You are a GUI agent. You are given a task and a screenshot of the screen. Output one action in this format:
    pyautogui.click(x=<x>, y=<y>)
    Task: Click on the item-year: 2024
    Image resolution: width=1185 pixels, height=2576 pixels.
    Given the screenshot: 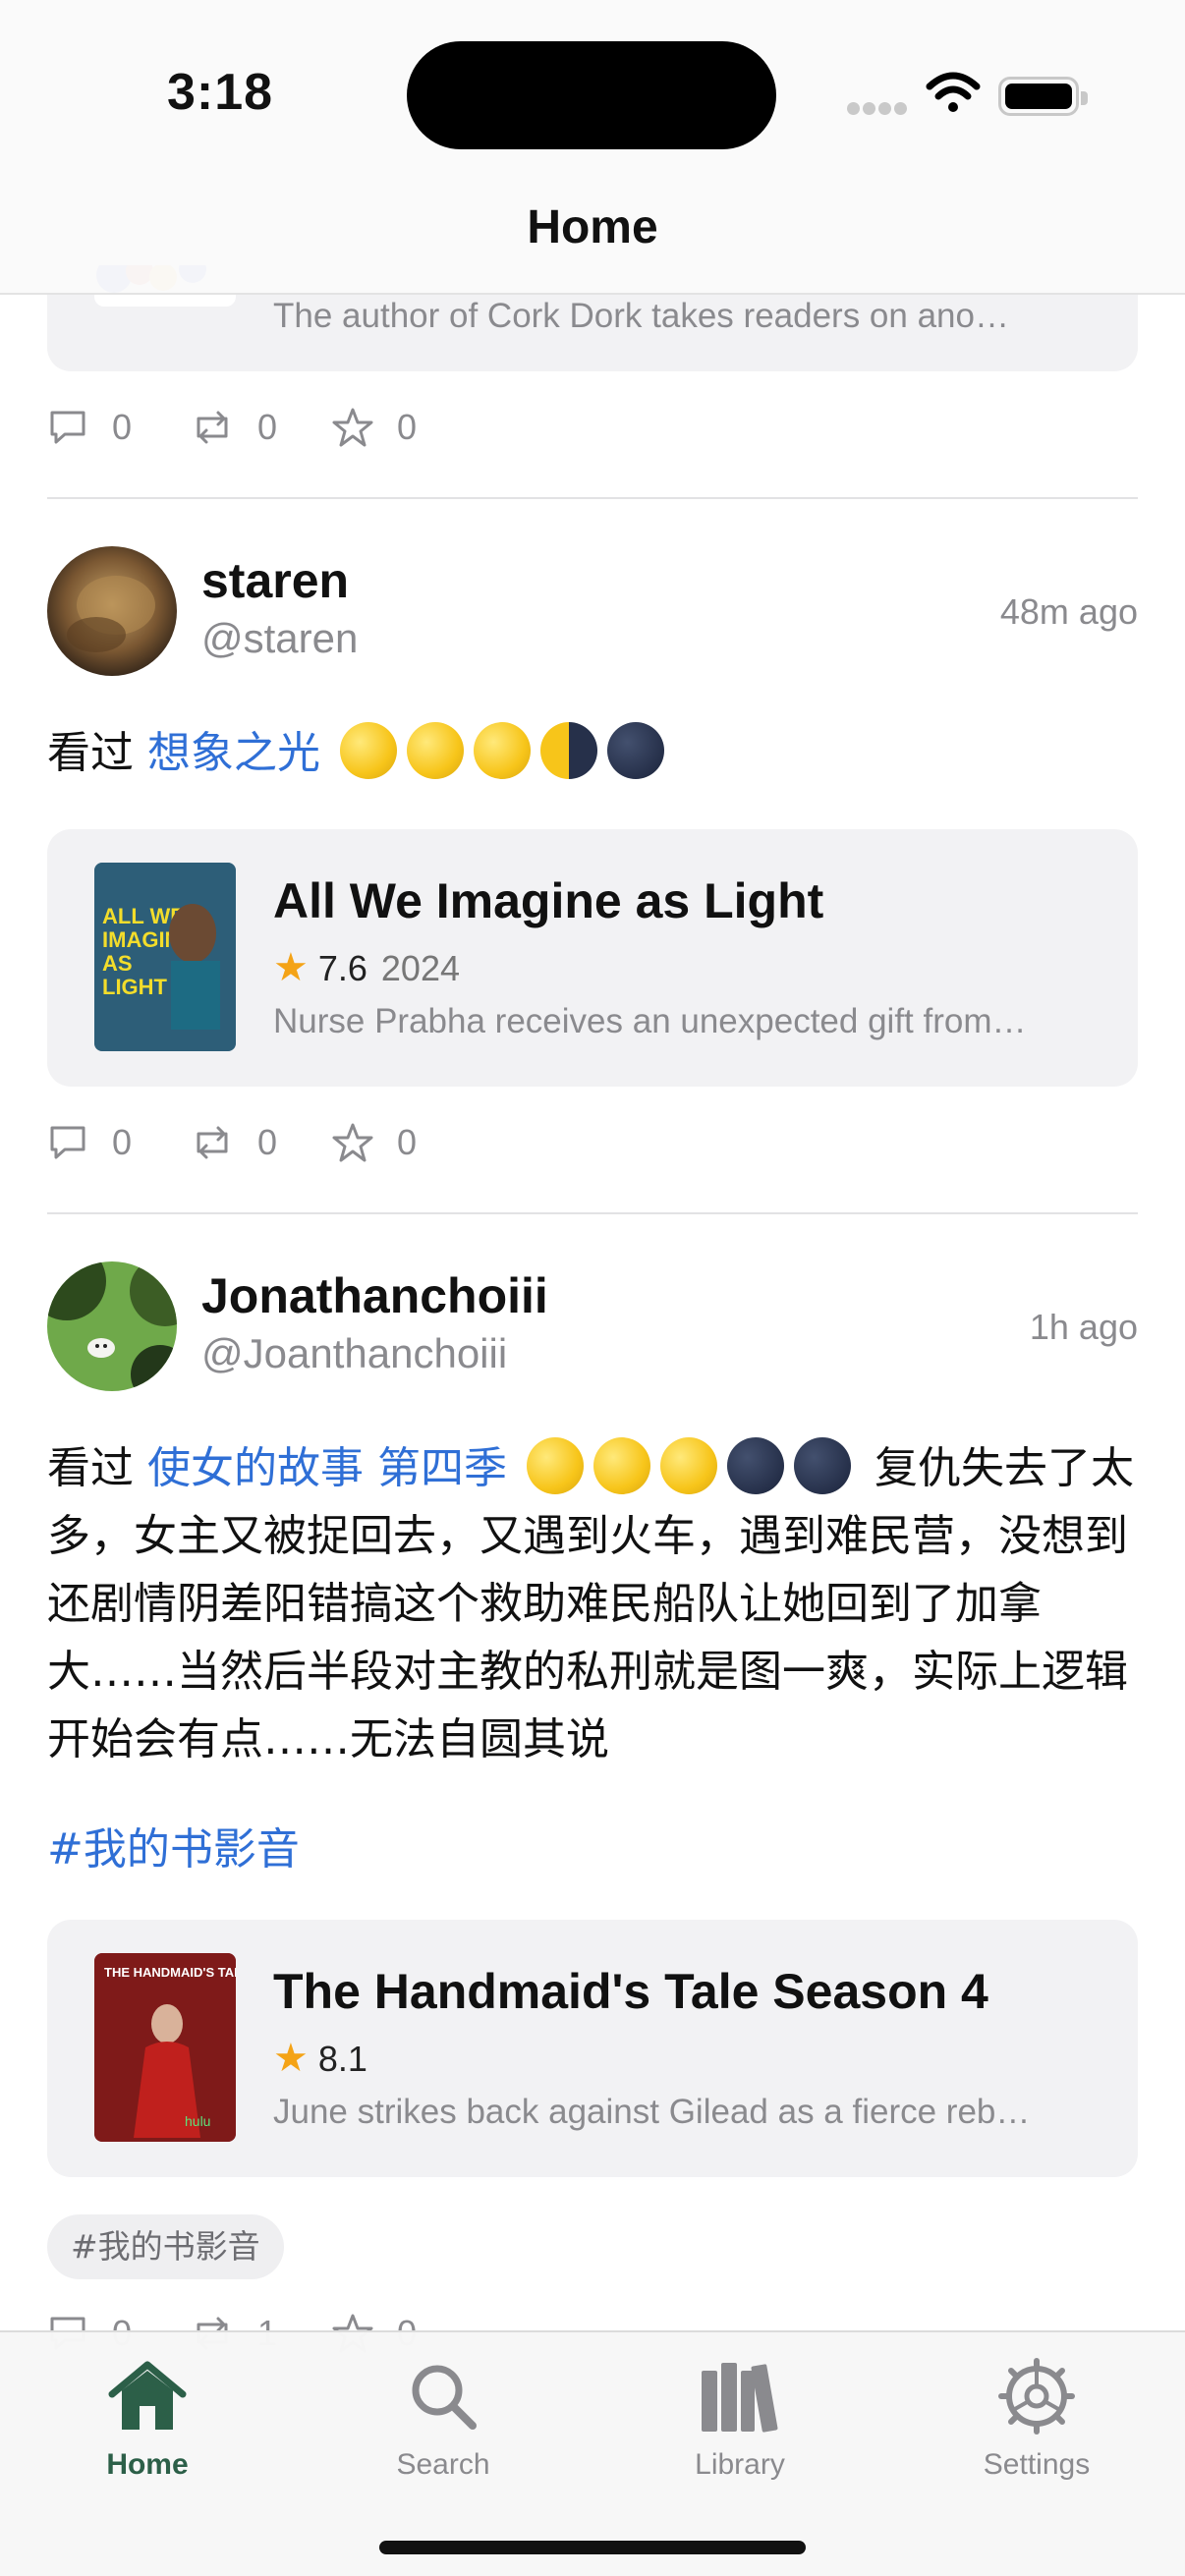 What is the action you would take?
    pyautogui.click(x=420, y=968)
    